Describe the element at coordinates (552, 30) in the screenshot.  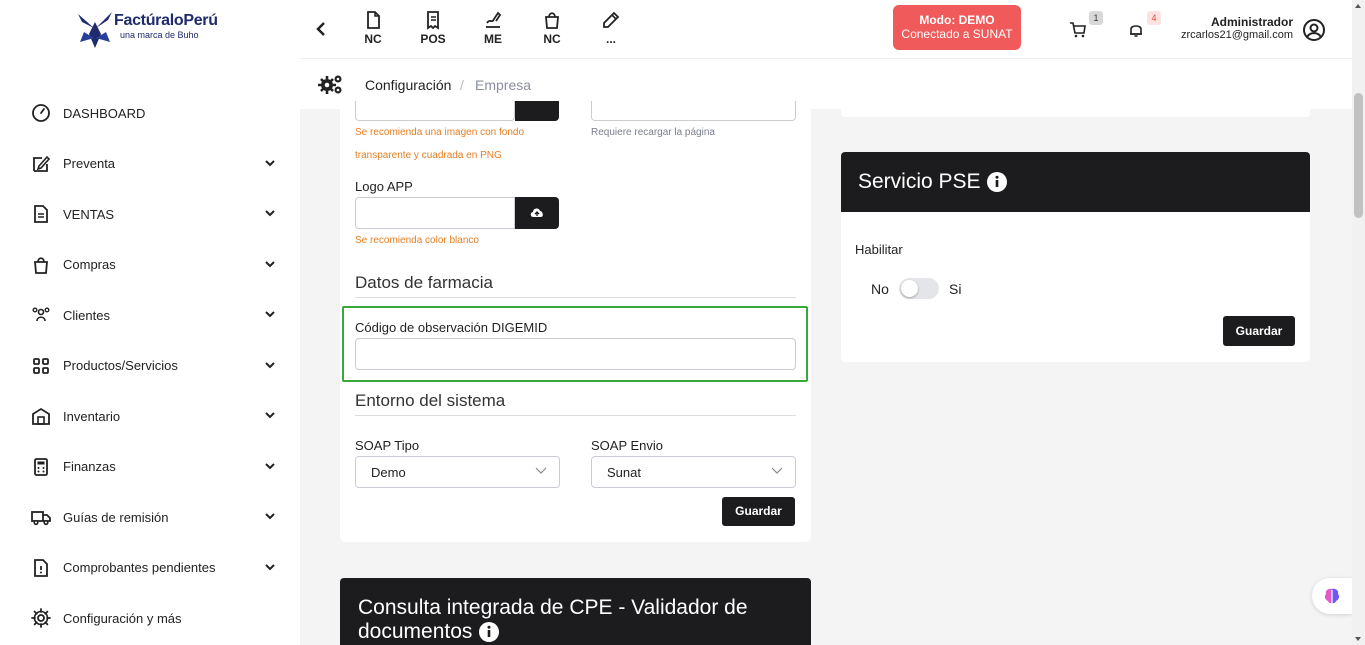
I see `shortcut-nc2-button: NC` at that location.